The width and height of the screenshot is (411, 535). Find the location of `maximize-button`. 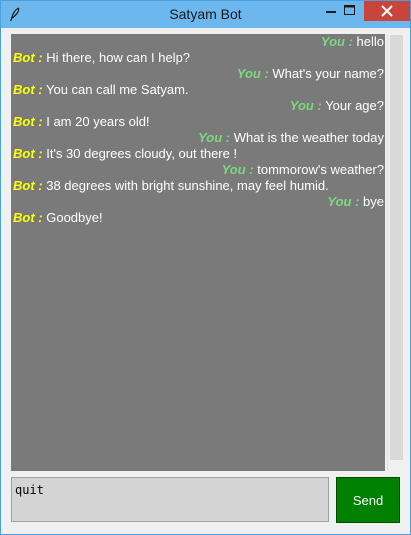

maximize-button is located at coordinates (349, 11).